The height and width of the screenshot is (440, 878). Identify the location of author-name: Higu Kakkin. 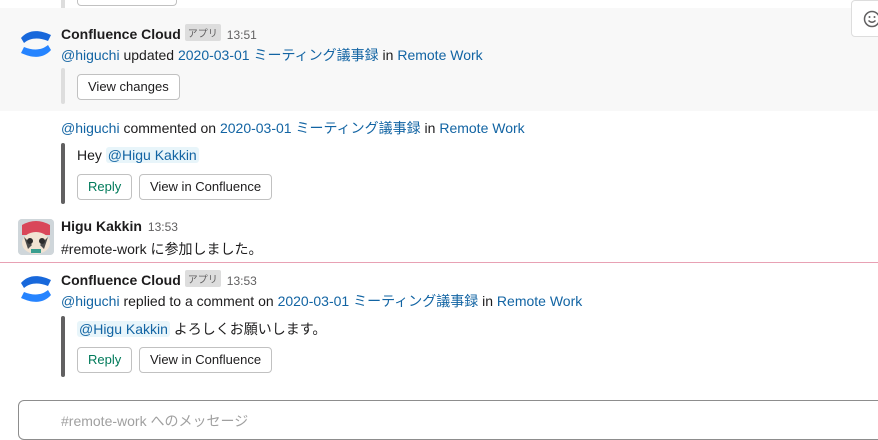
(101, 226).